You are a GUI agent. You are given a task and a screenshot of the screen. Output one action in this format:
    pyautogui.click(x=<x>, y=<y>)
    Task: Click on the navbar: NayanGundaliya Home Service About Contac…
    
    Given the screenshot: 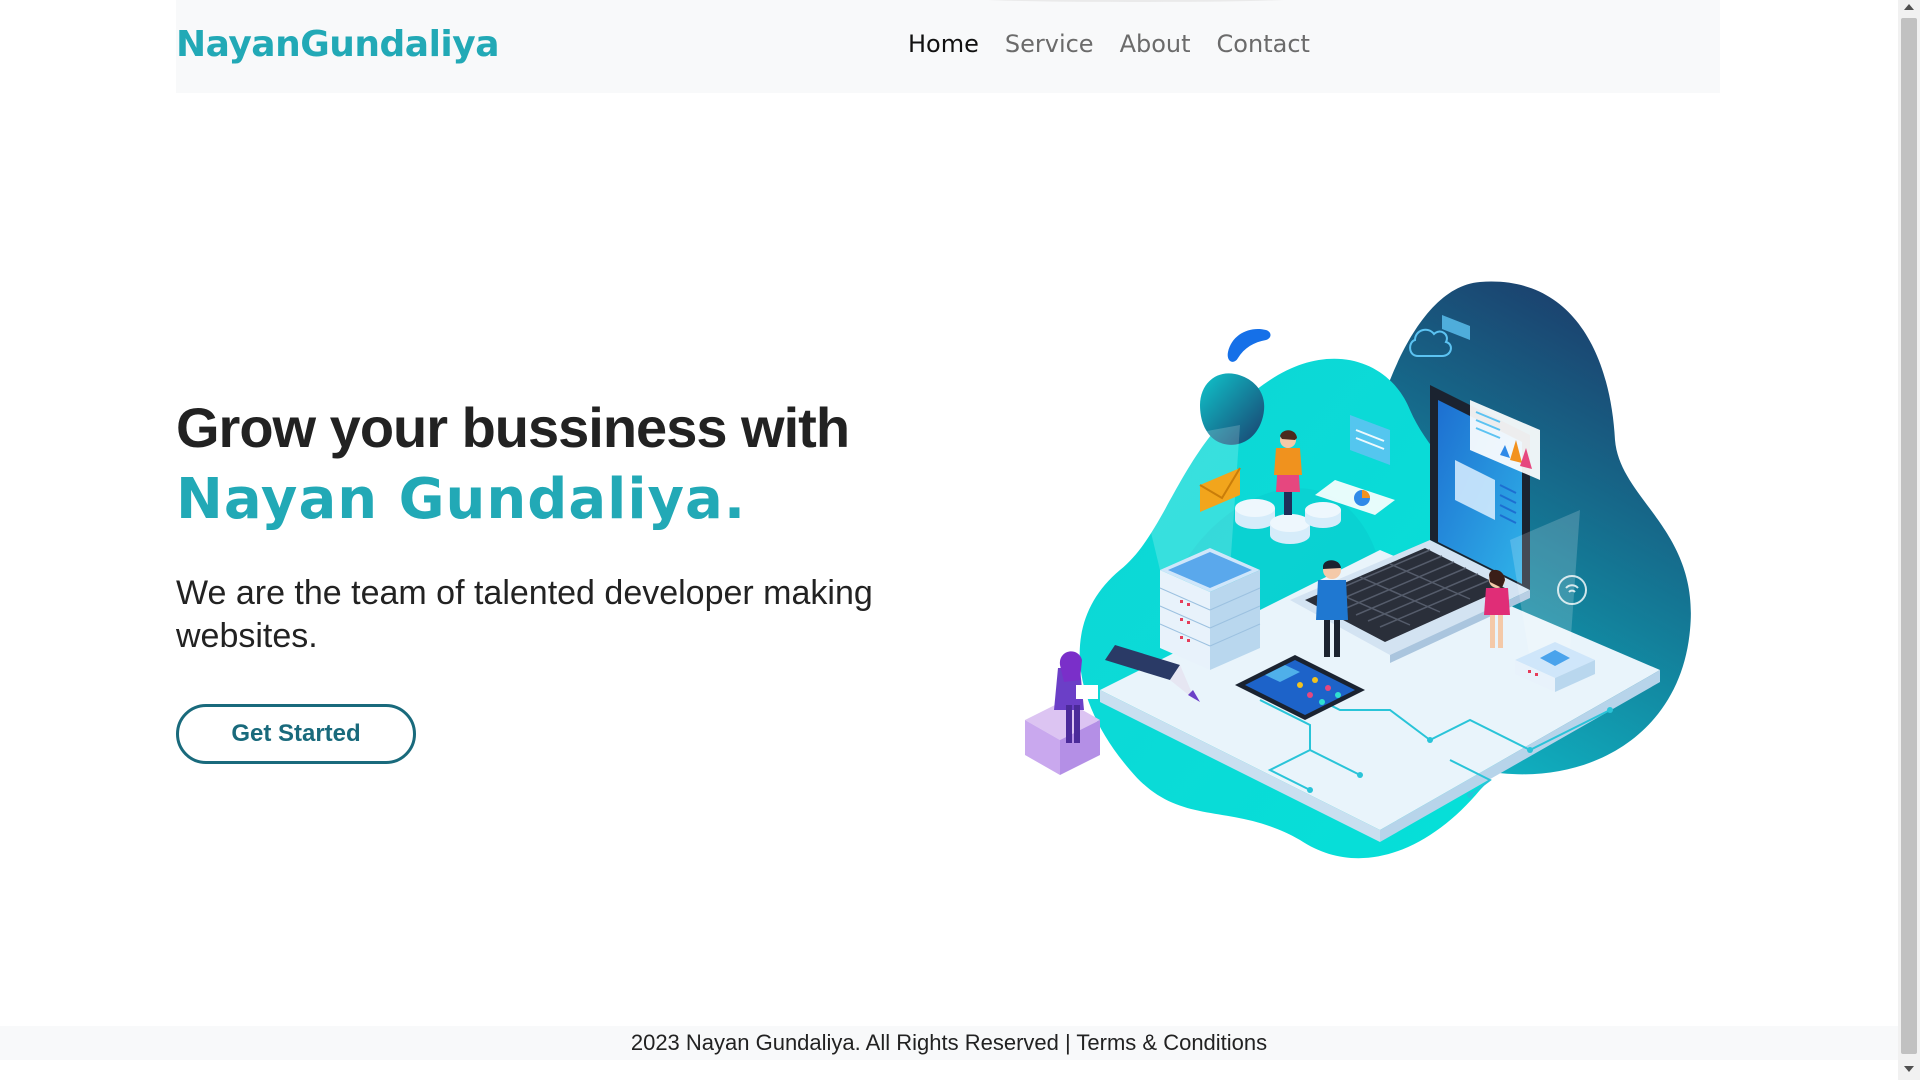 What is the action you would take?
    pyautogui.click(x=948, y=46)
    